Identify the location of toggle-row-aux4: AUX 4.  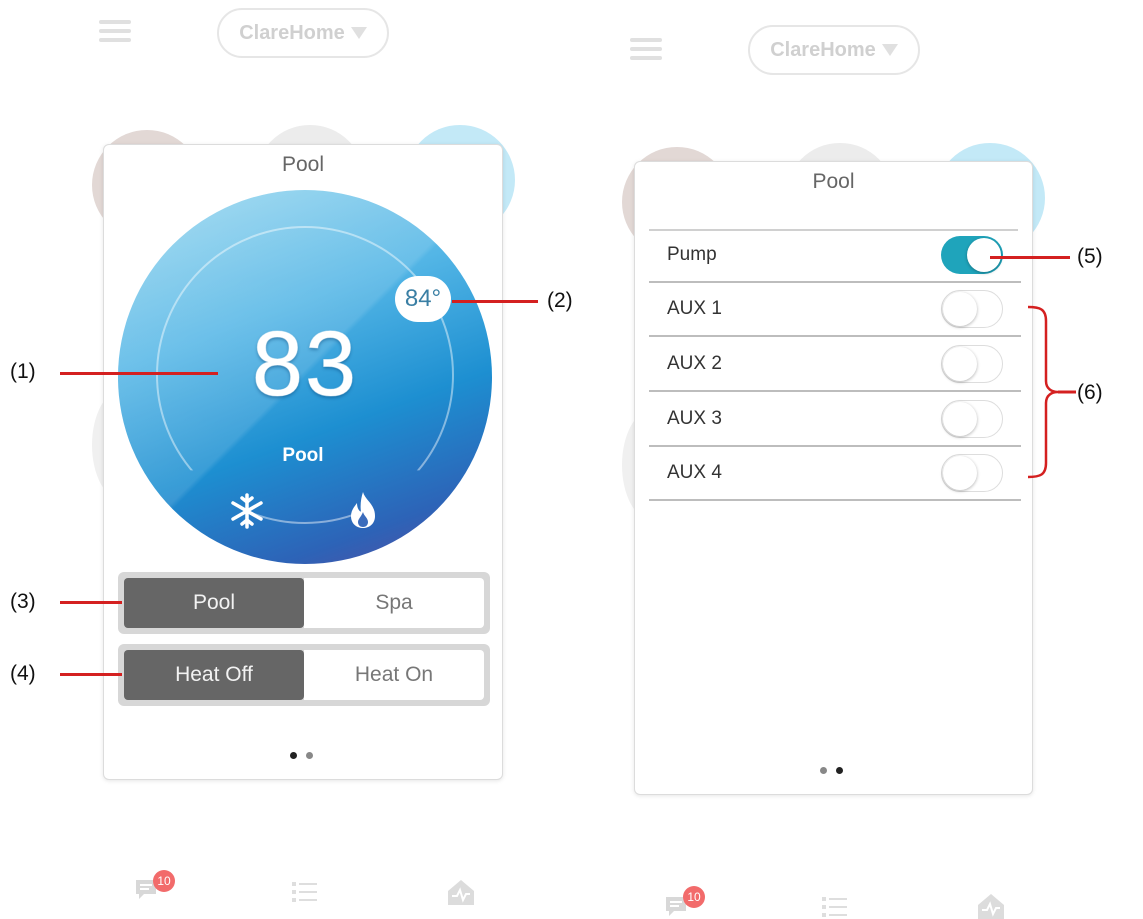
(835, 474).